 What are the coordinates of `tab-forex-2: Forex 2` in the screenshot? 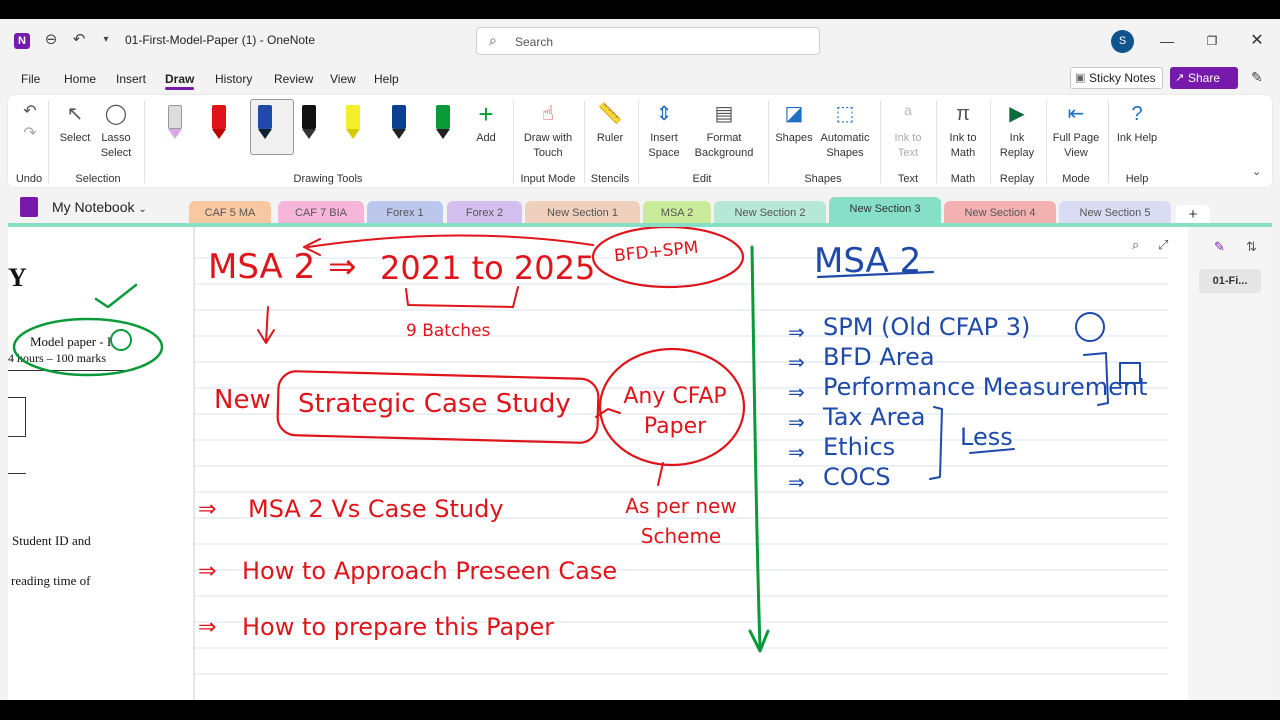 It's located at (484, 213).